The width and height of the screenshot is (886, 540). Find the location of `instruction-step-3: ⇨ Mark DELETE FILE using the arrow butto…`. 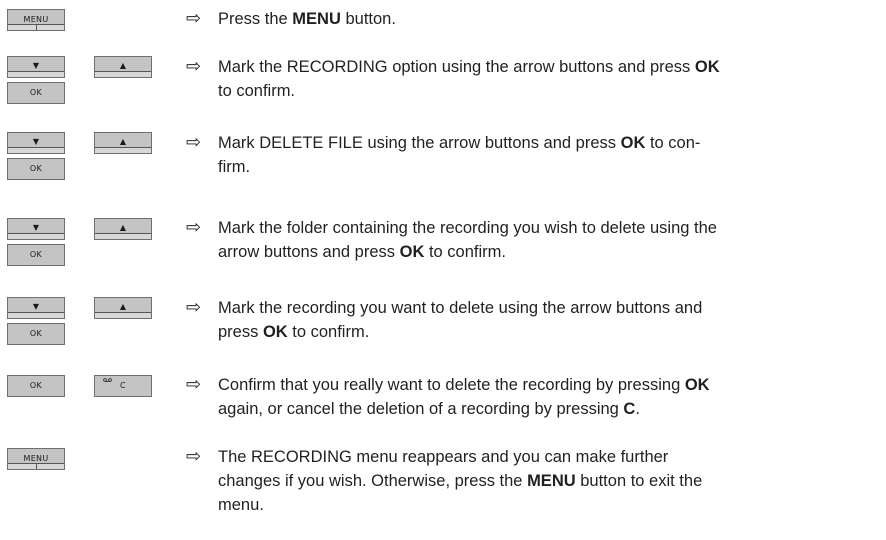

instruction-step-3: ⇨ Mark DELETE FILE using the arrow butto… is located at coordinates (443, 154).